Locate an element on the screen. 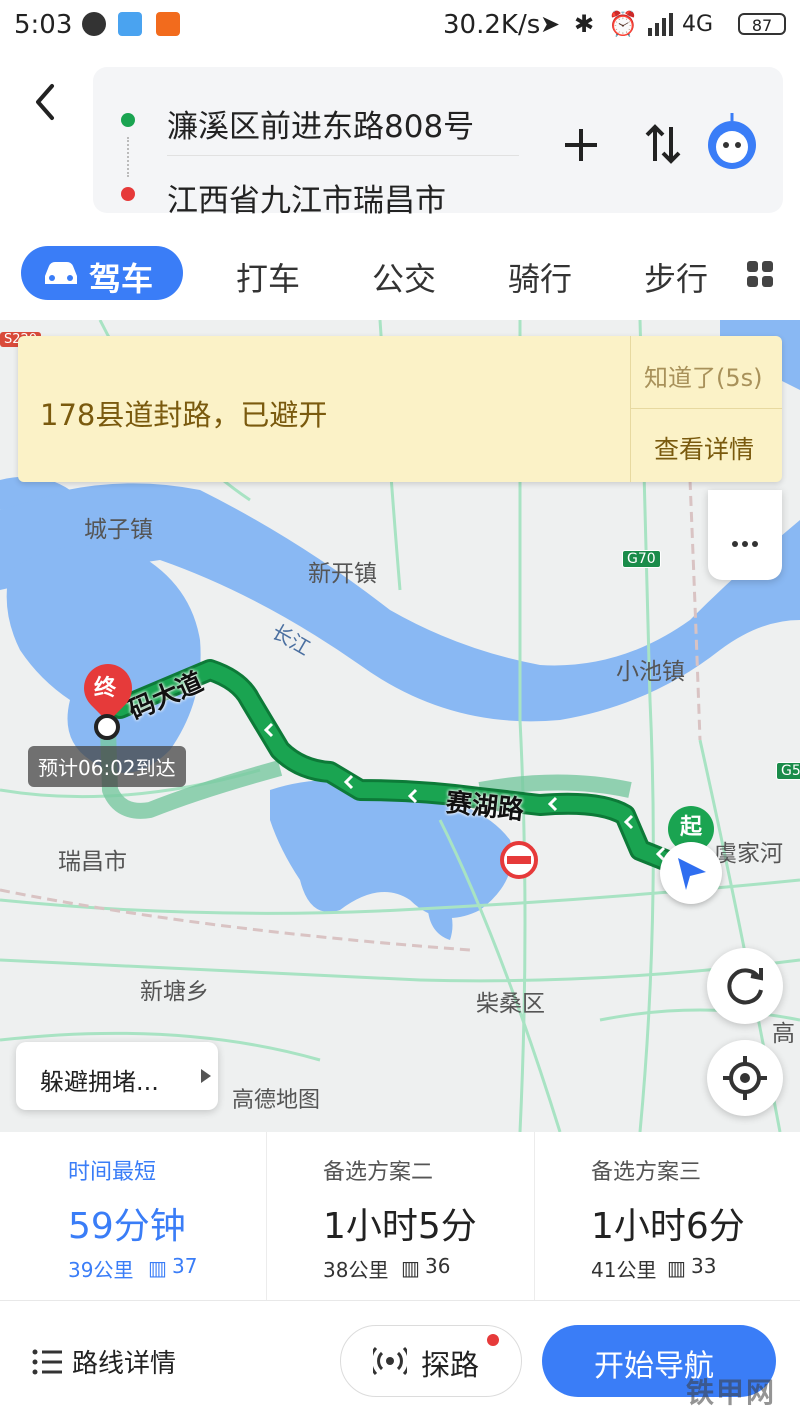 The width and height of the screenshot is (800, 1423). navigation-arrow-icon is located at coordinates (692, 874).